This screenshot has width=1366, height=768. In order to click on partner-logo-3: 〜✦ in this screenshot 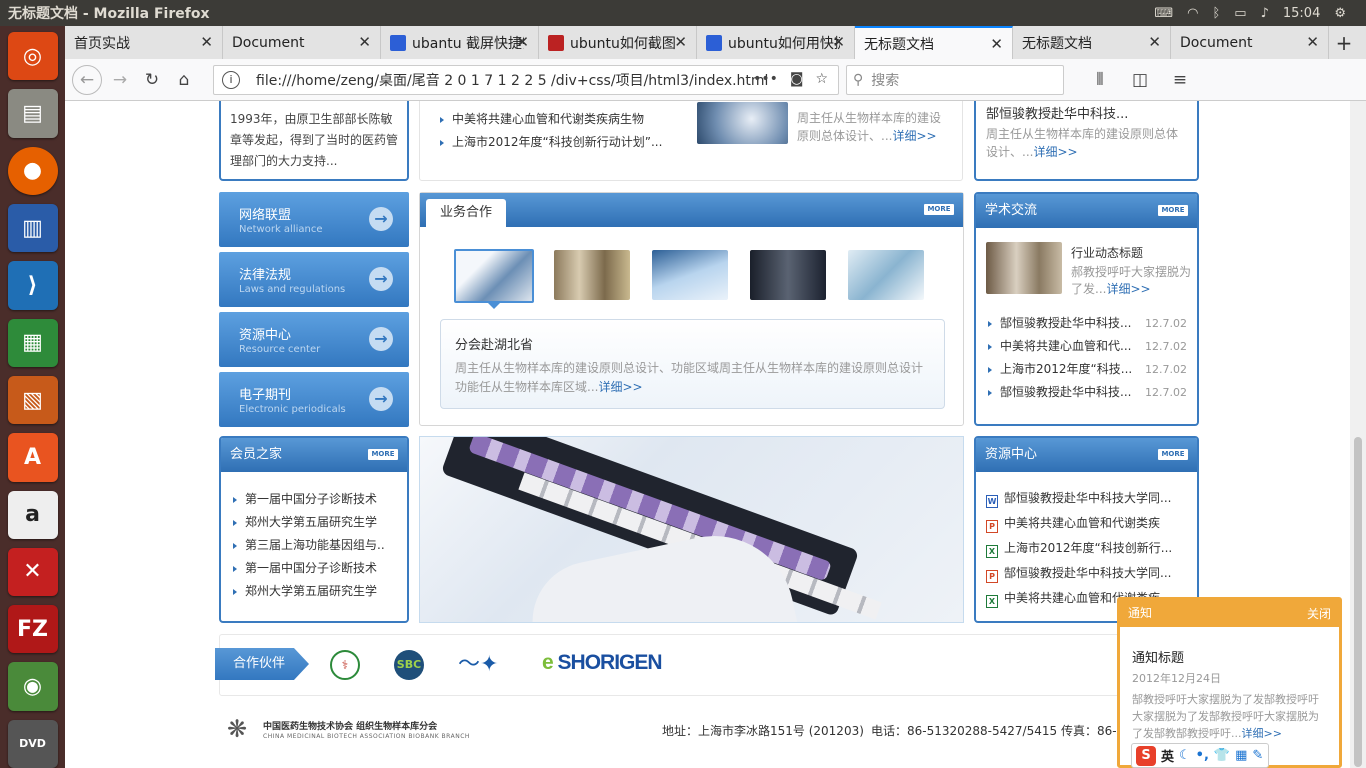, I will do `click(485, 665)`.